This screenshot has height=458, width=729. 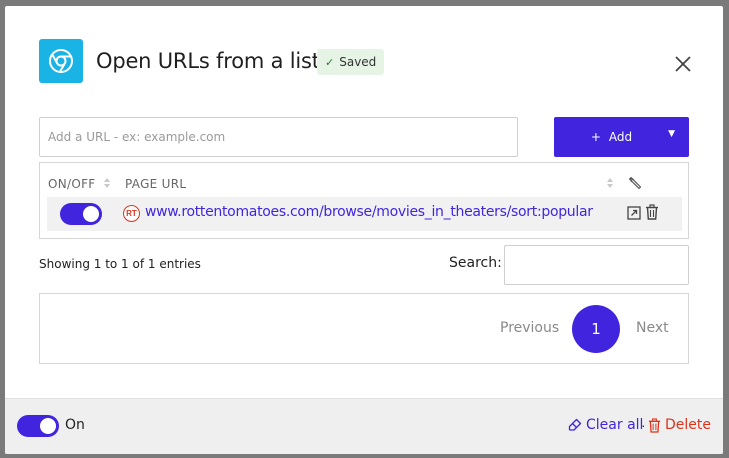 I want to click on row-toggle, so click(x=81, y=214).